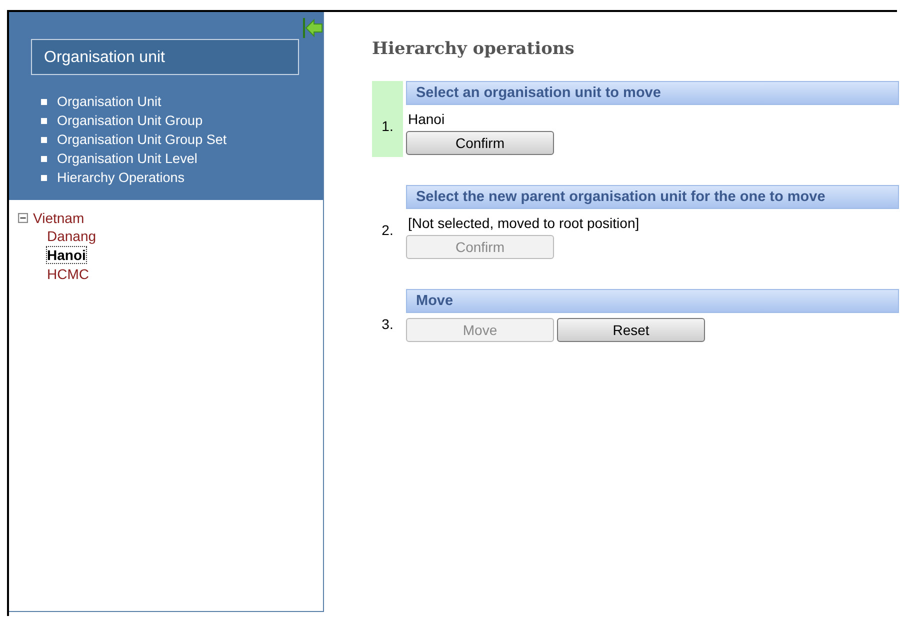  Describe the element at coordinates (23, 217) in the screenshot. I see `collapse-icon` at that location.